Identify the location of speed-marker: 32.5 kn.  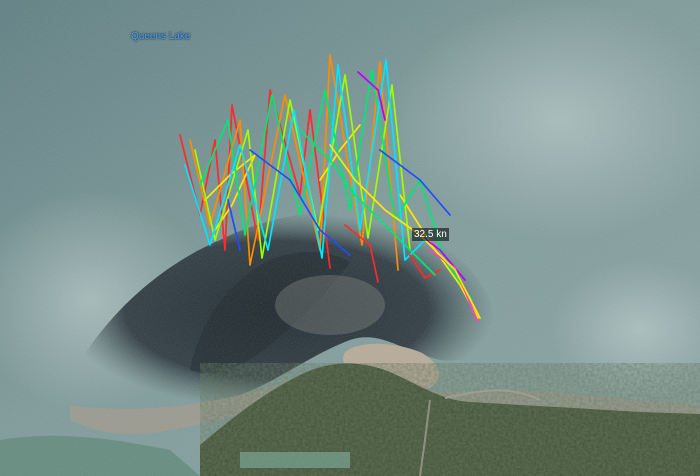
(430, 234).